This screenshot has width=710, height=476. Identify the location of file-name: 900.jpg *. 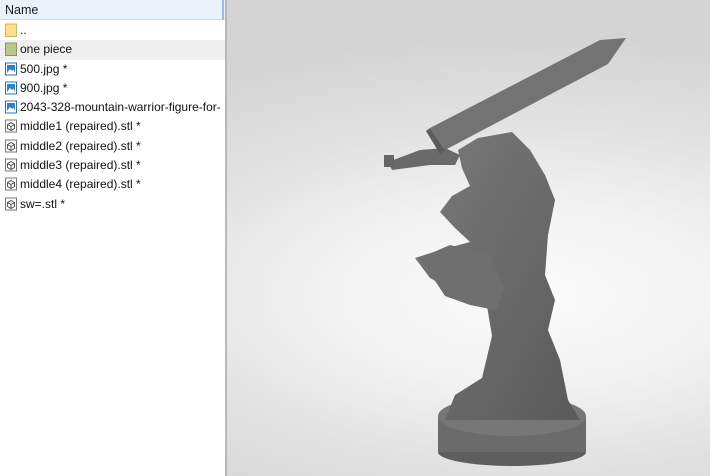
(44, 87).